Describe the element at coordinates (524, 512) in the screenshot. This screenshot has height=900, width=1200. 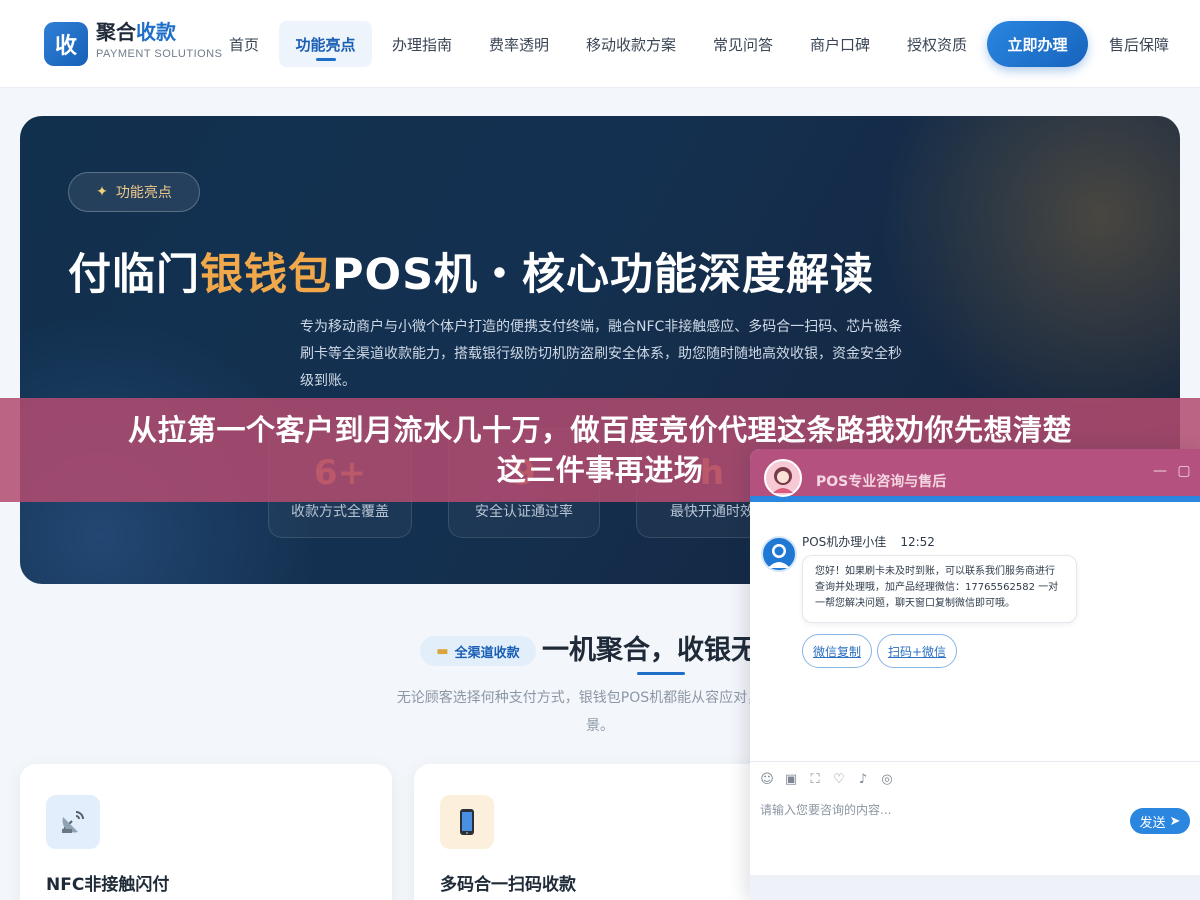
I see `stat-label: 安全认证通过率` at that location.